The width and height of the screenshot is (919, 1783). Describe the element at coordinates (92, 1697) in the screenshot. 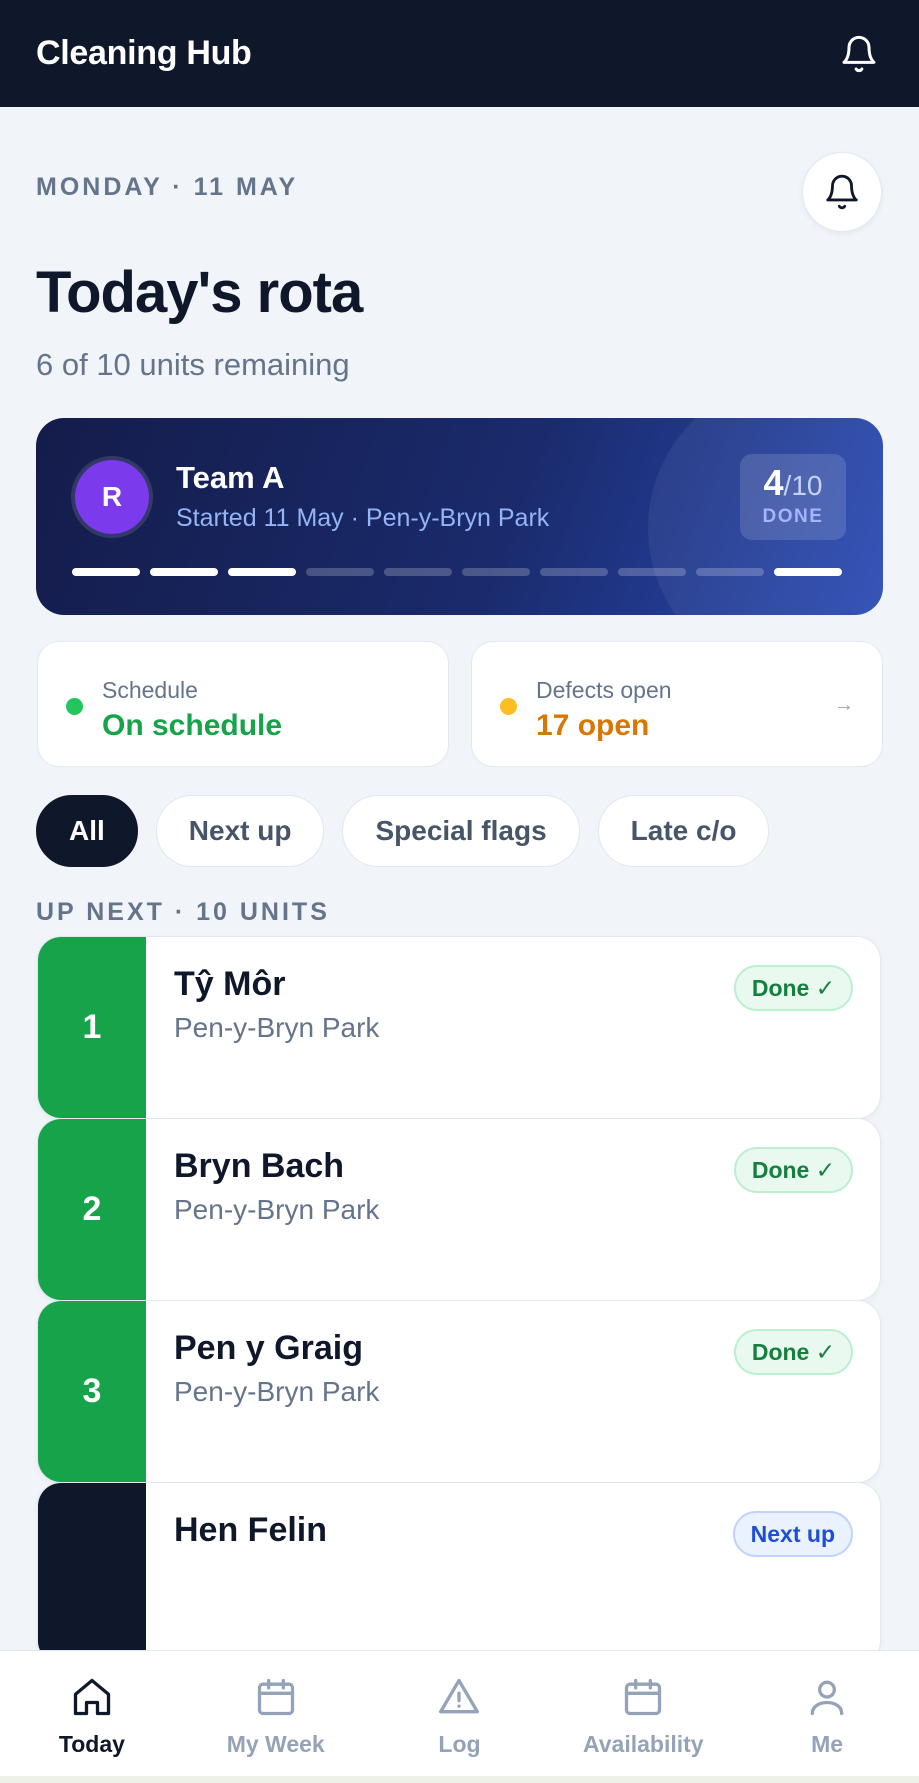

I see `home-icon` at that location.